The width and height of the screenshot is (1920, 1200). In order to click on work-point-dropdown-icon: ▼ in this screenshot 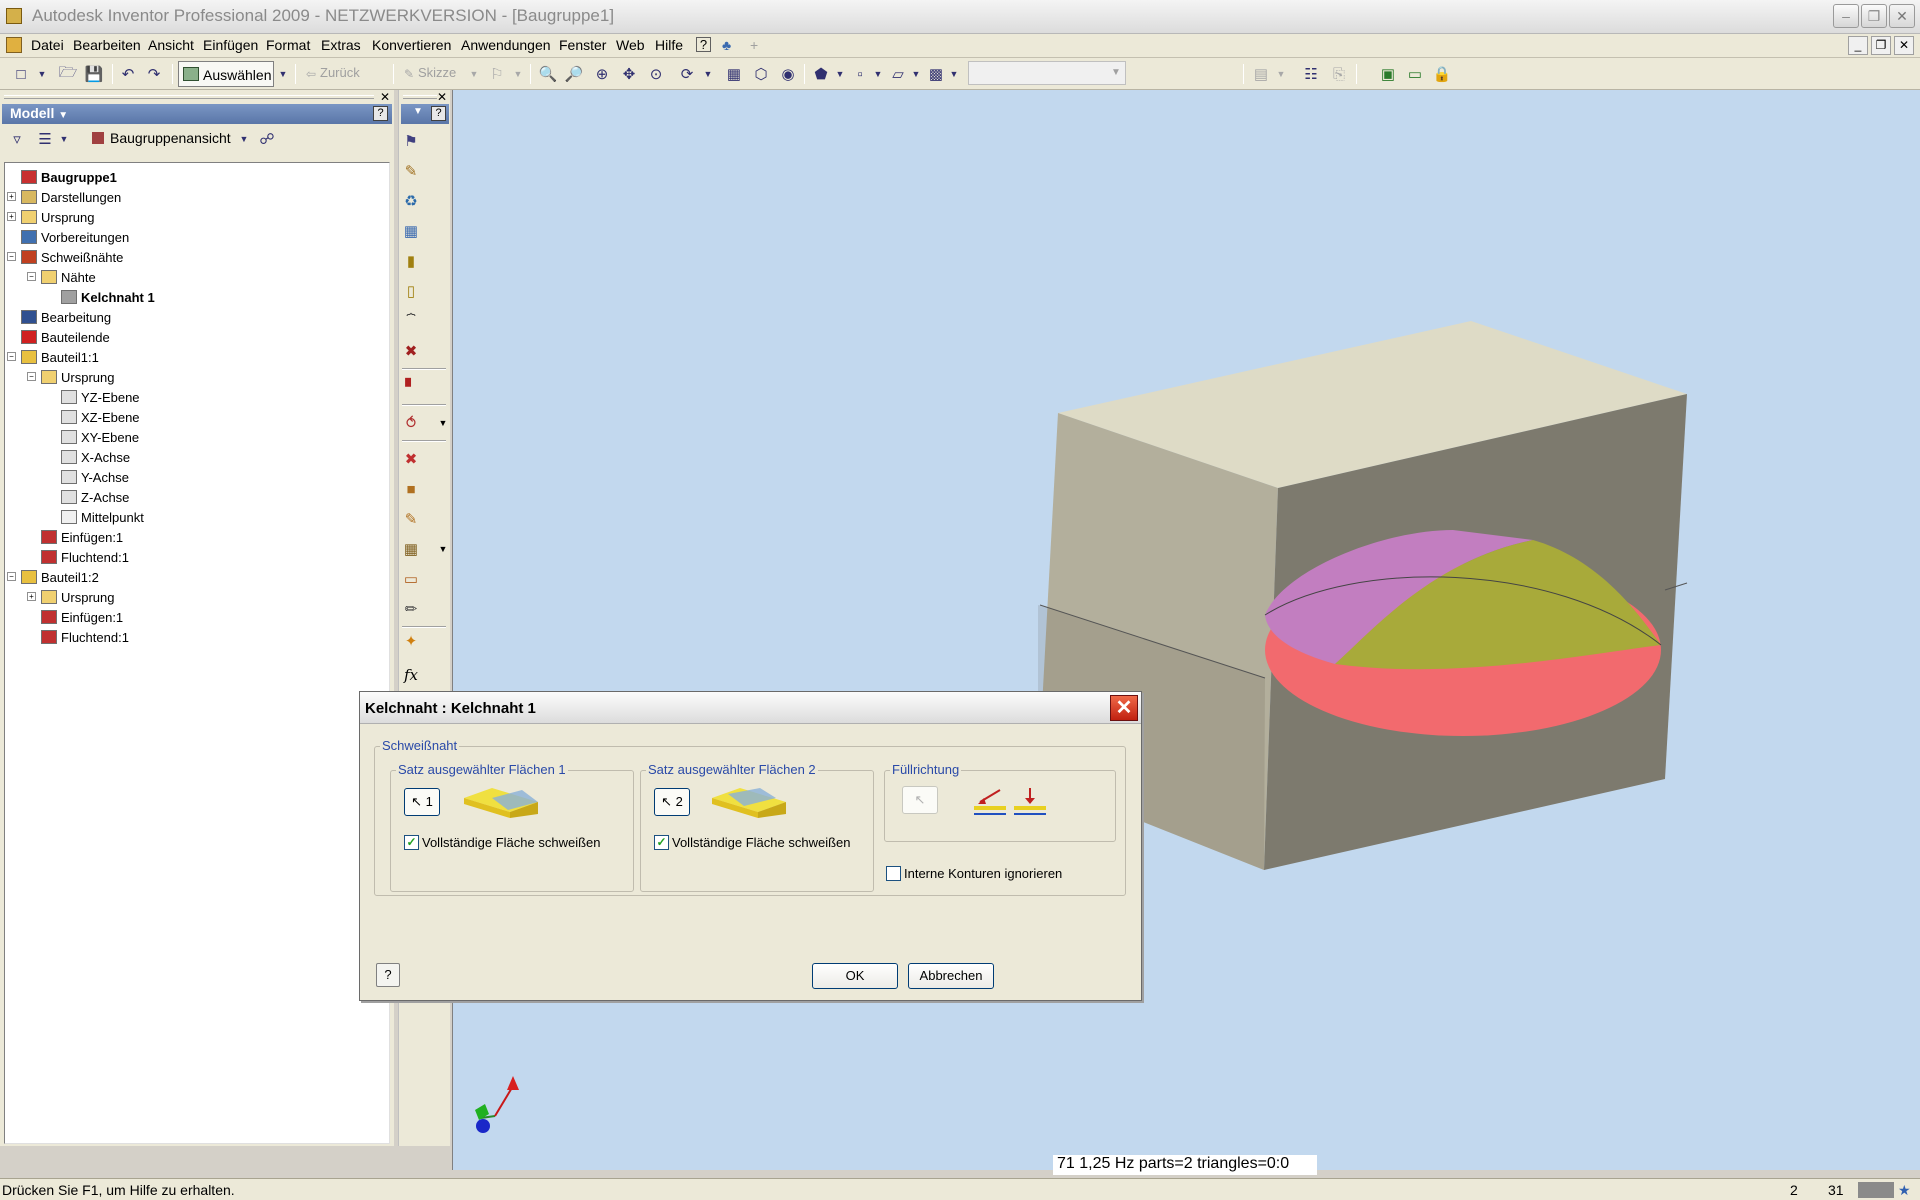, I will do `click(443, 549)`.